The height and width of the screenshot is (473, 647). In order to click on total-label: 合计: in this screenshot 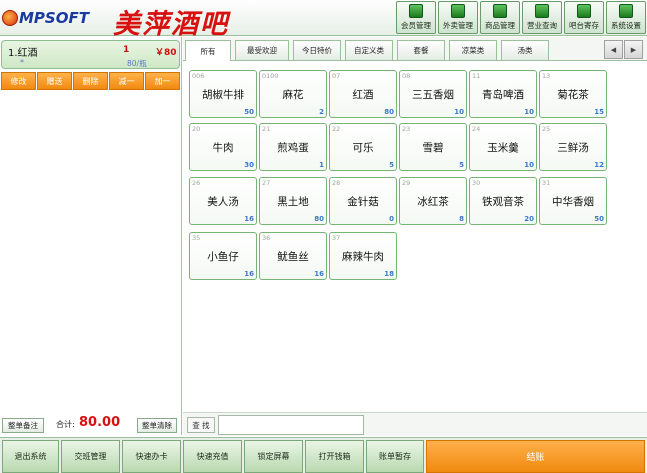, I will do `click(65, 424)`.